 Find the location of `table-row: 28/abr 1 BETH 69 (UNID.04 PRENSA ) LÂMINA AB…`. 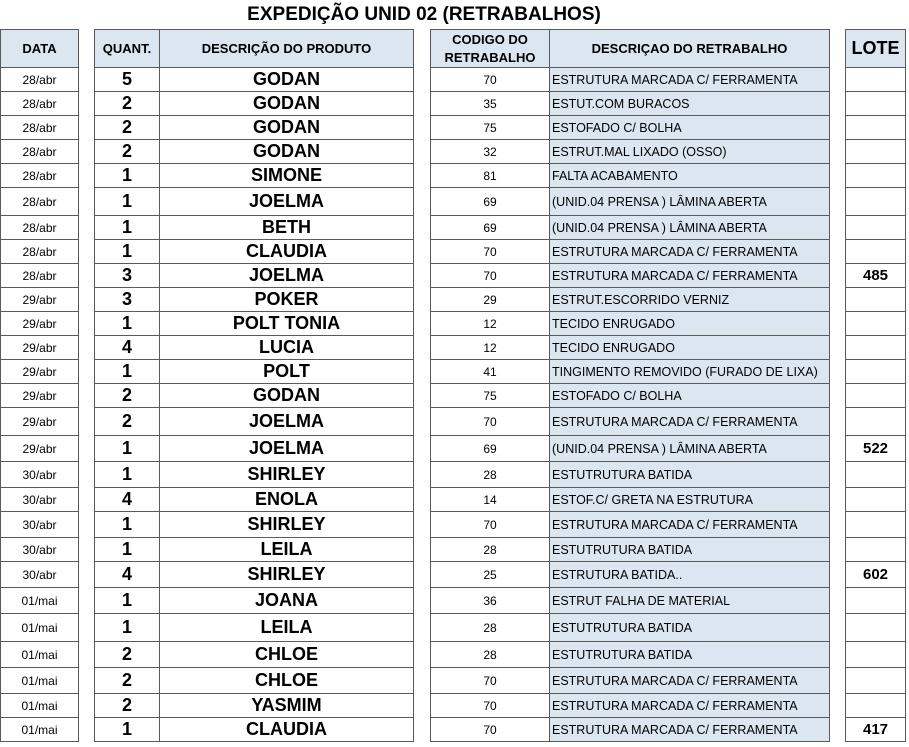

table-row: 28/abr 1 BETH 69 (UNID.04 PRENSA ) LÂMINA AB… is located at coordinates (453, 227).